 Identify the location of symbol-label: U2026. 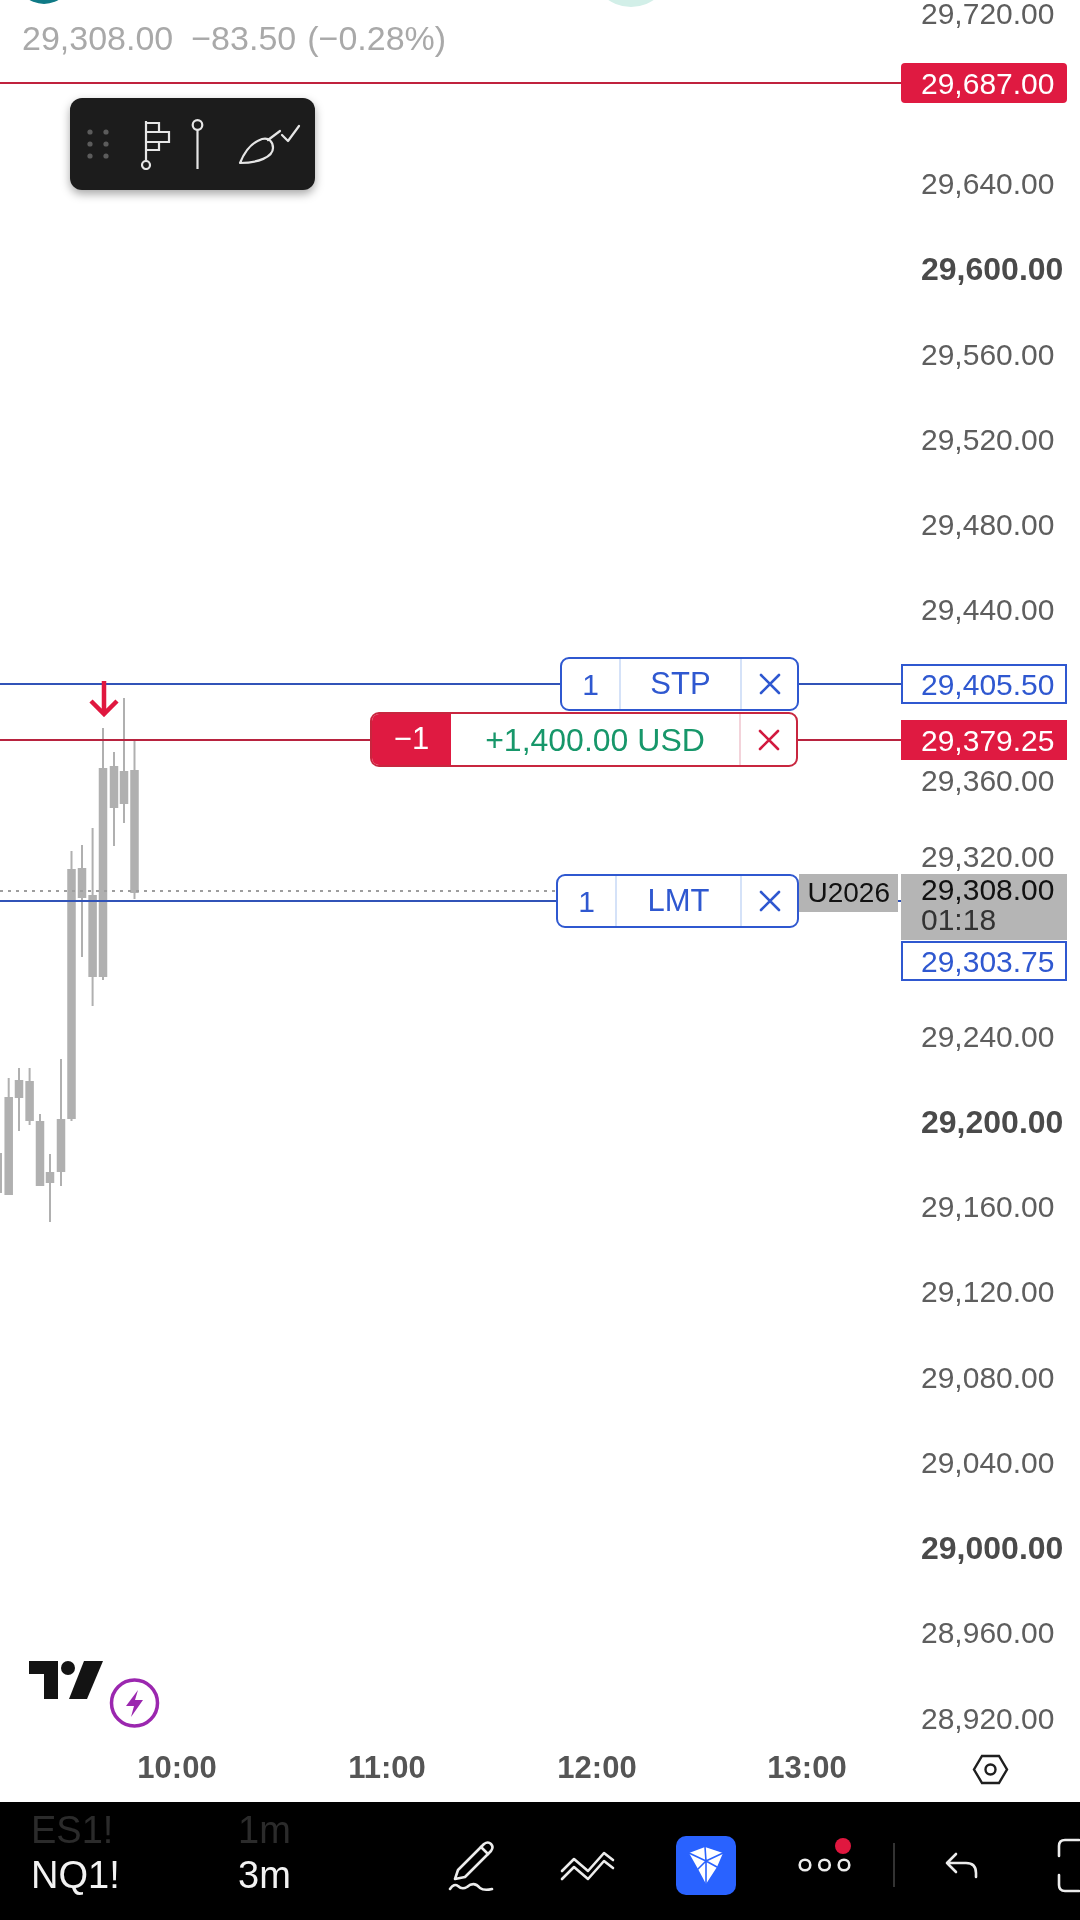
(848, 893).